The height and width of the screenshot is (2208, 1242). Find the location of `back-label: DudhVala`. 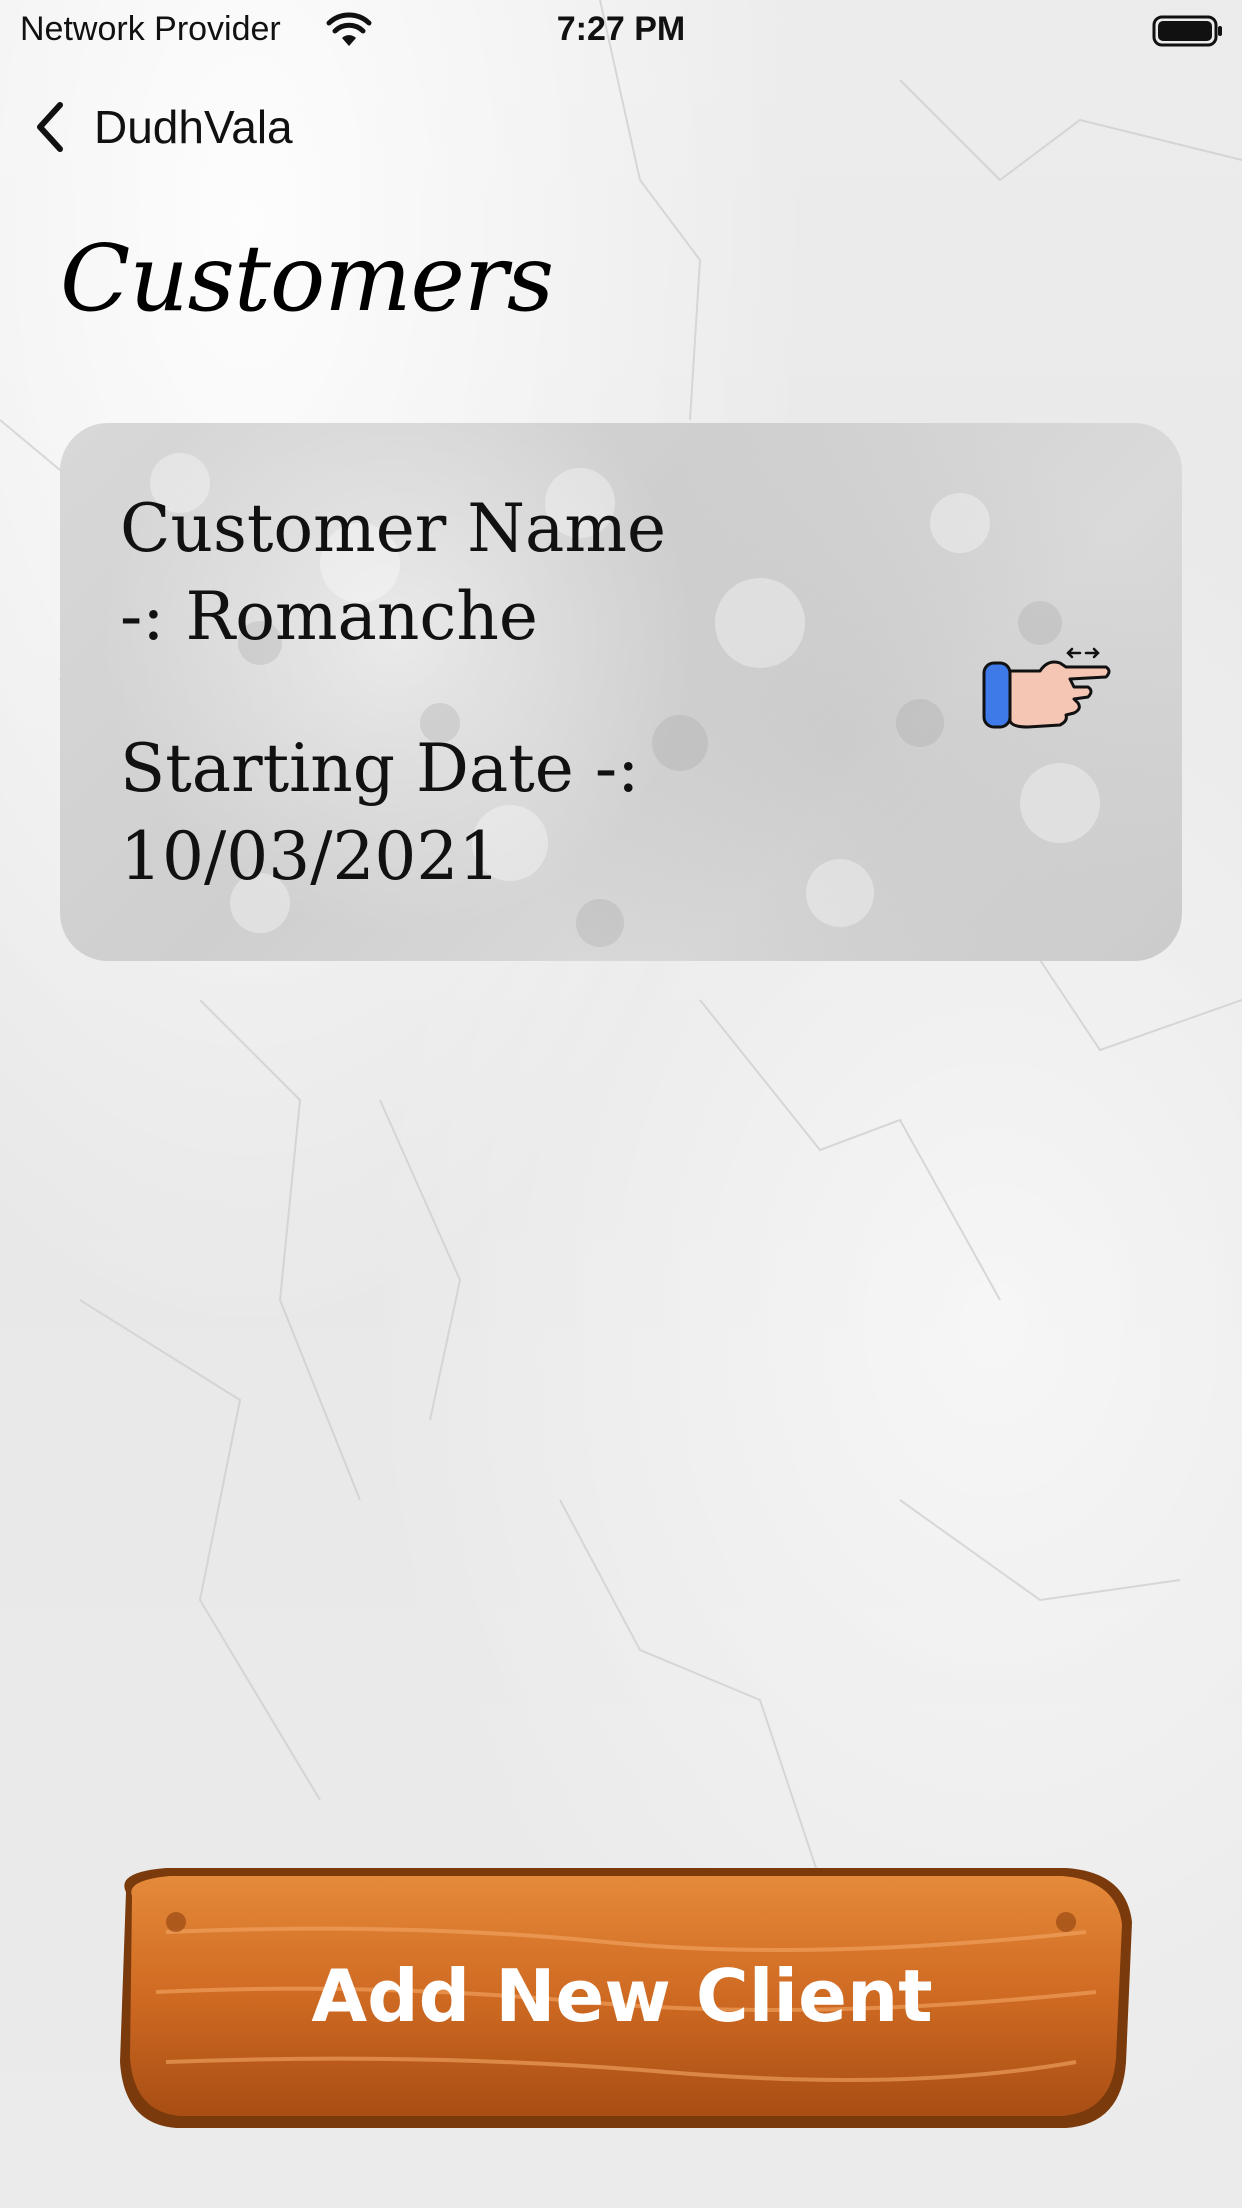

back-label: DudhVala is located at coordinates (193, 127).